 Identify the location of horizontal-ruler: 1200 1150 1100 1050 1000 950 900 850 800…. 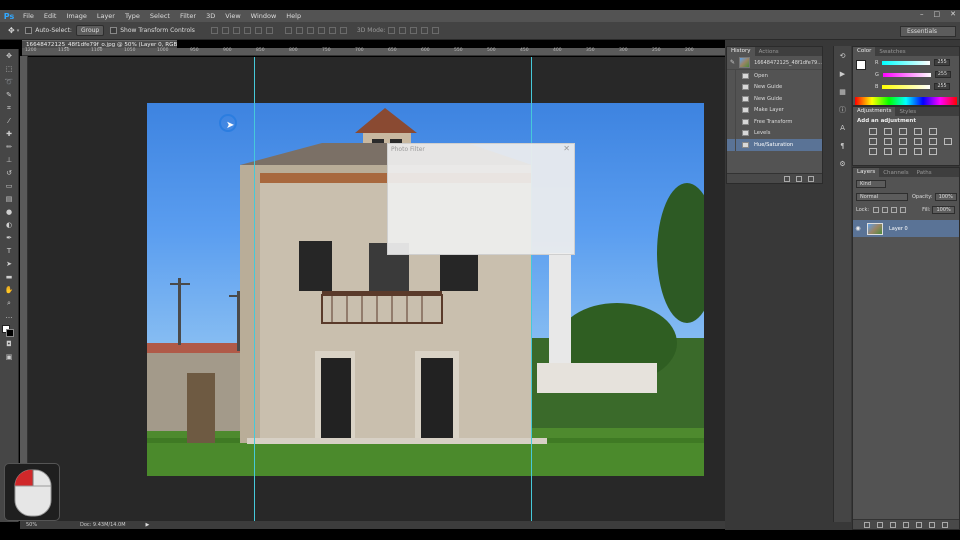
(373, 52).